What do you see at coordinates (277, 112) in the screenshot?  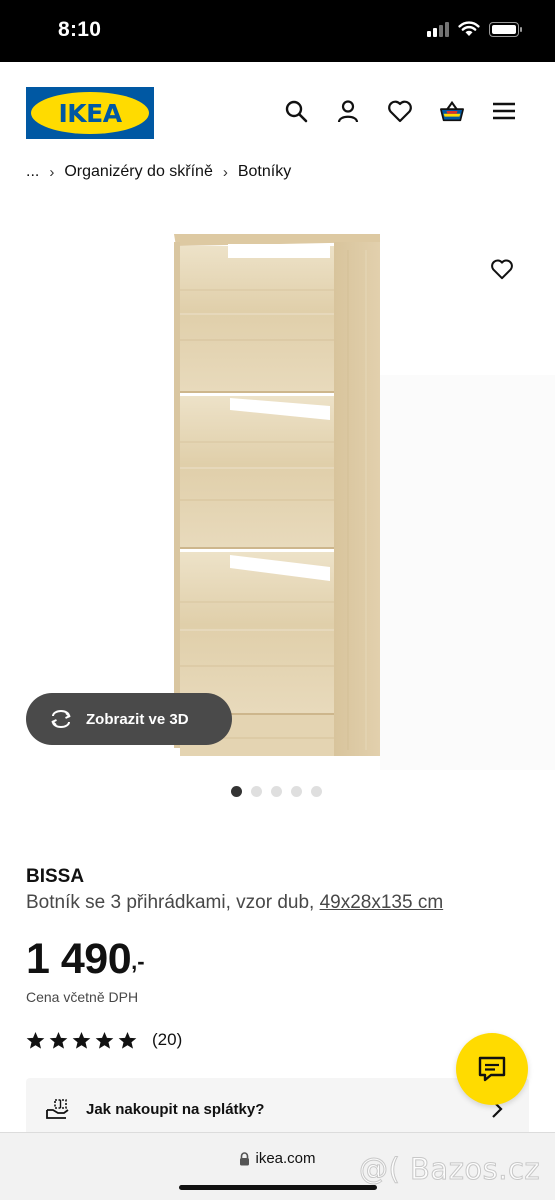 I see `site-header: IKEA` at bounding box center [277, 112].